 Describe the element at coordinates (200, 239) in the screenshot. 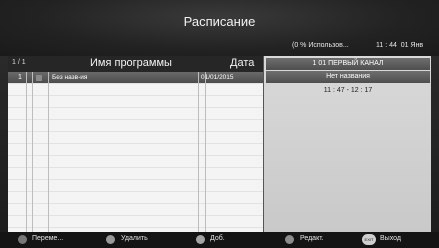

I see `green-button-icon` at that location.